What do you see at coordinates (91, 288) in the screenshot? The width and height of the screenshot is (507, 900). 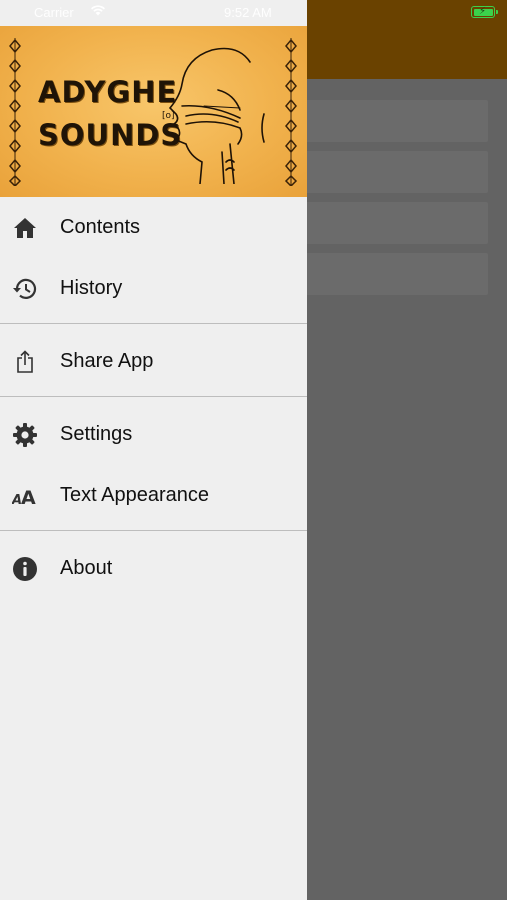 I see `menu-label-history: History` at bounding box center [91, 288].